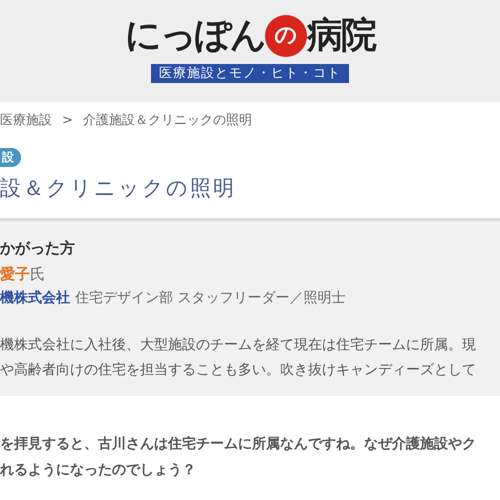 The height and width of the screenshot is (500, 500). Describe the element at coordinates (238, 345) in the screenshot. I see `bio-text: 機株式会社に入社後、大型施設のチームを経て現在は住宅チームに所属。現` at that location.